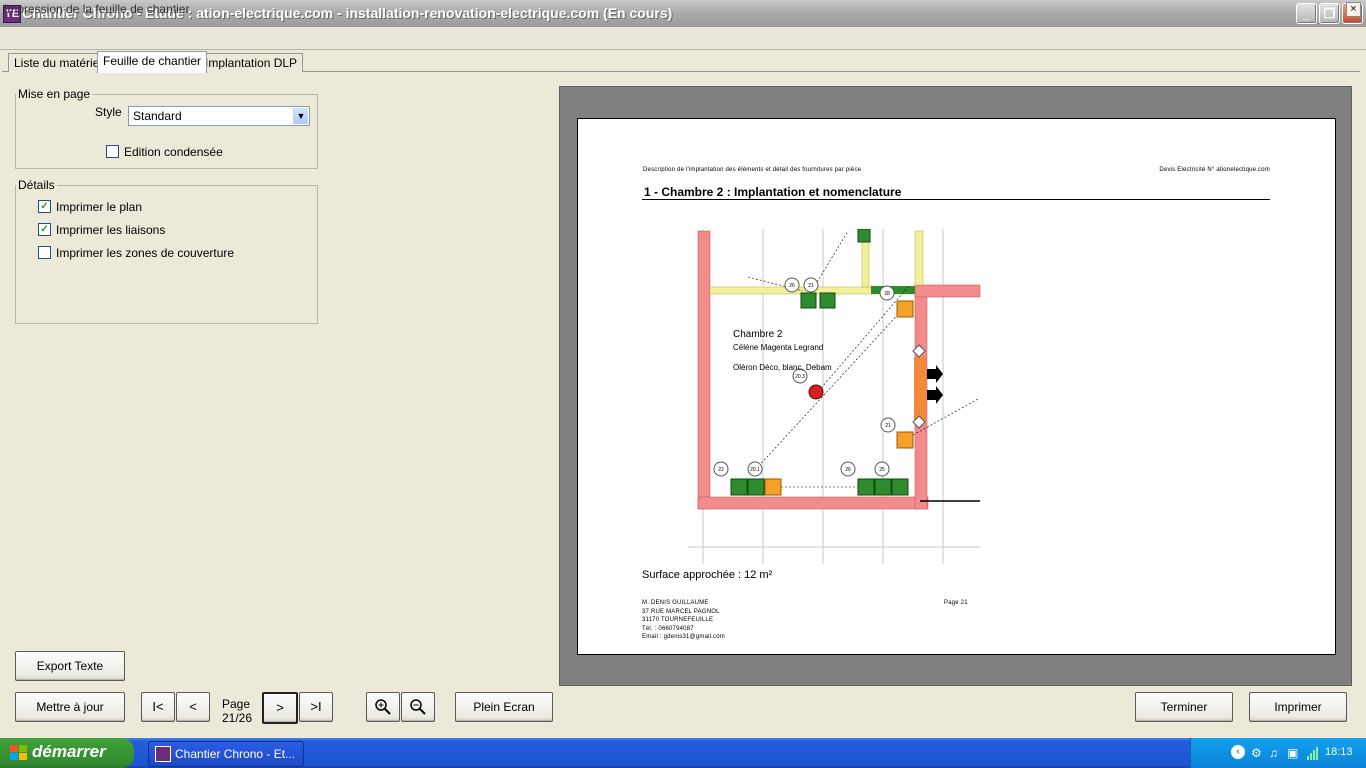 This screenshot has height=768, width=1366. I want to click on print-coverage-checkbox, so click(44, 252).